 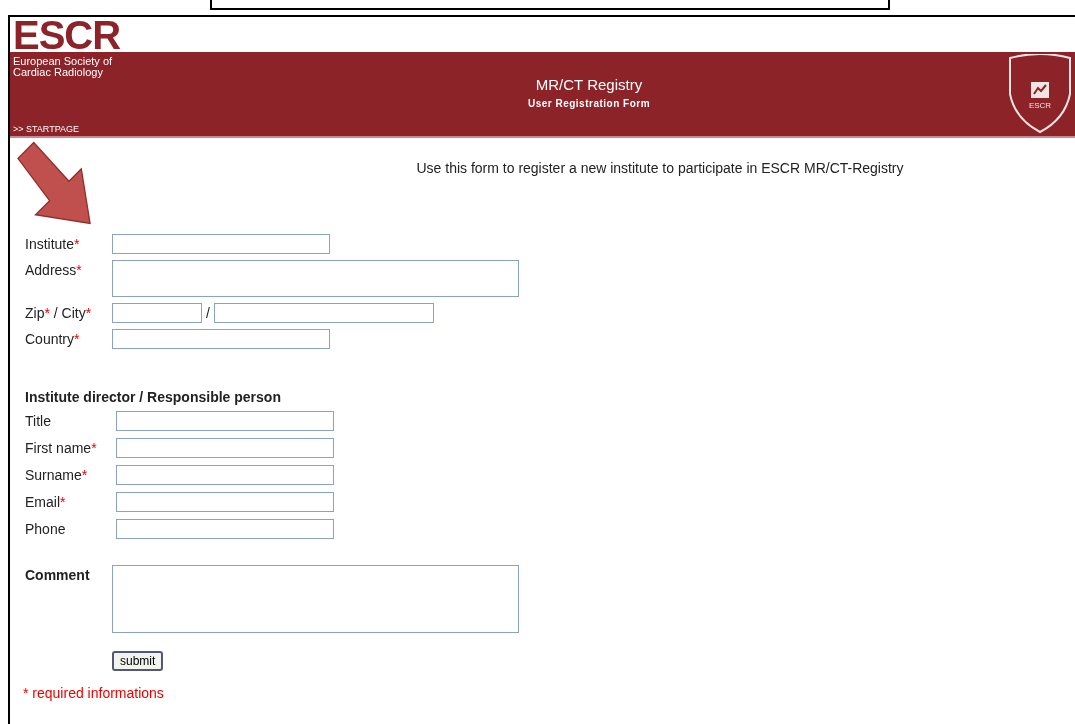 What do you see at coordinates (35, 313) in the screenshot?
I see `field-label: Zip` at bounding box center [35, 313].